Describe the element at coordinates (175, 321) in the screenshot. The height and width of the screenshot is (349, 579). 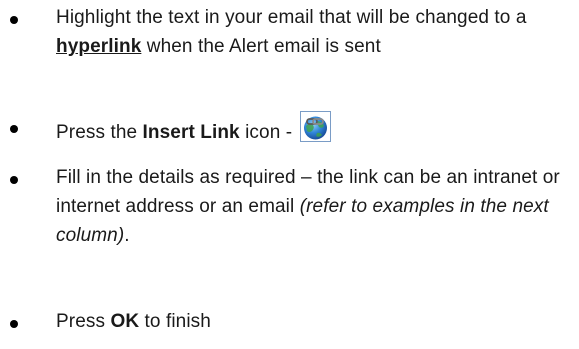
I see `instruction-text-post: to finish` at that location.